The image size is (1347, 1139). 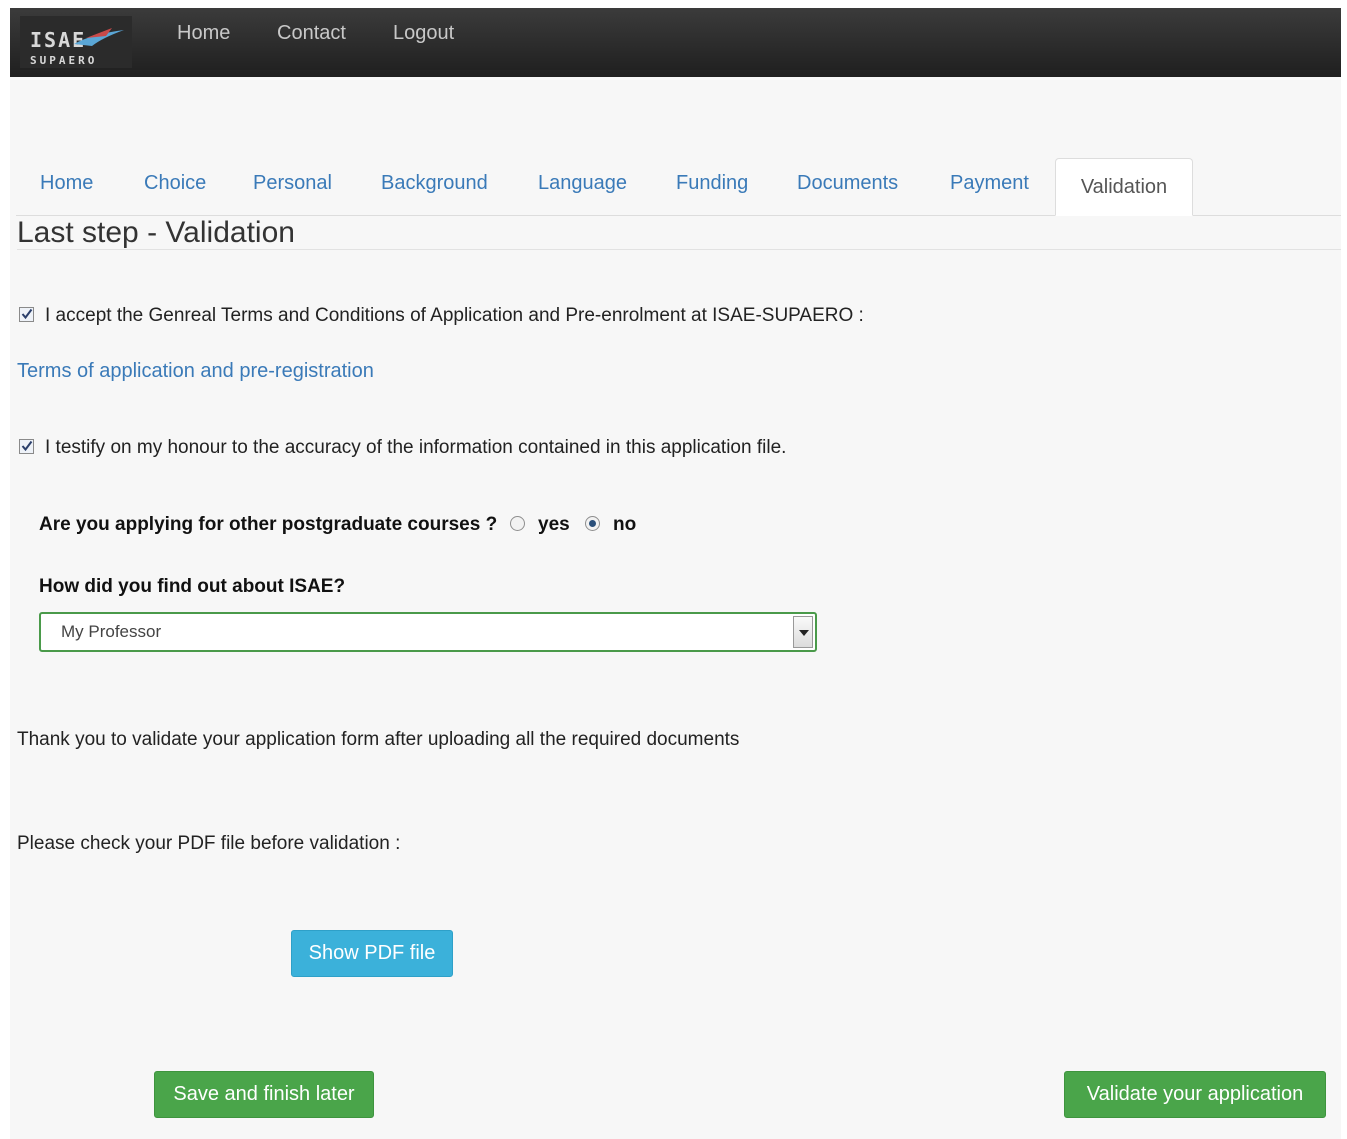 What do you see at coordinates (175, 183) in the screenshot?
I see `tab-choice: Choice` at bounding box center [175, 183].